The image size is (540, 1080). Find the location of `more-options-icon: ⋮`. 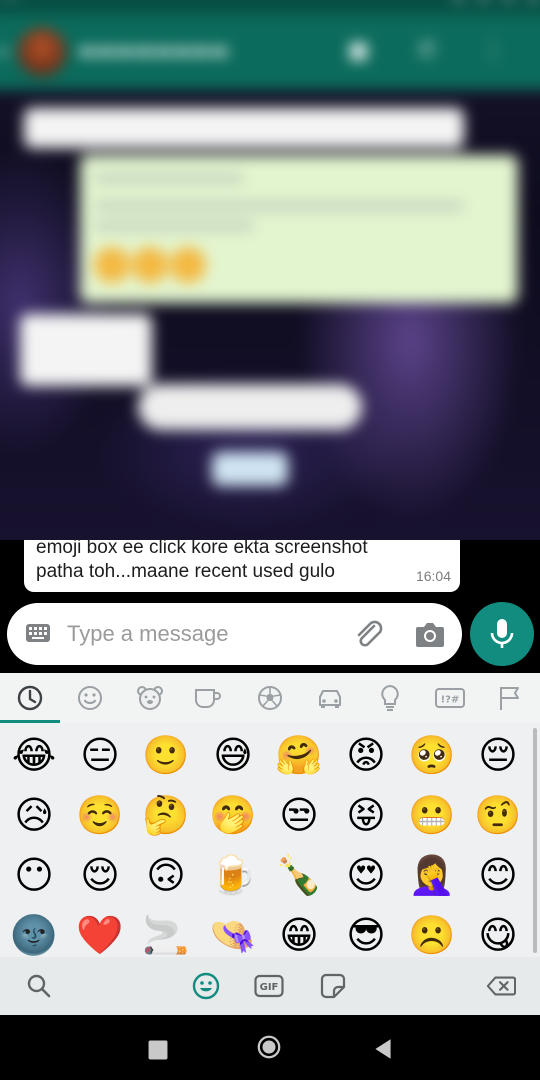

more-options-icon: ⋮ is located at coordinates (493, 50).